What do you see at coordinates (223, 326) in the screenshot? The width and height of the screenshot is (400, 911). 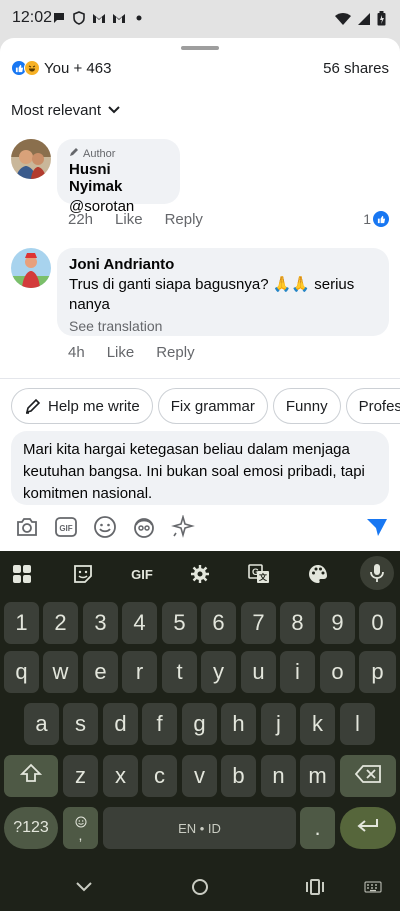 I see `see-translation-link: See translation` at bounding box center [223, 326].